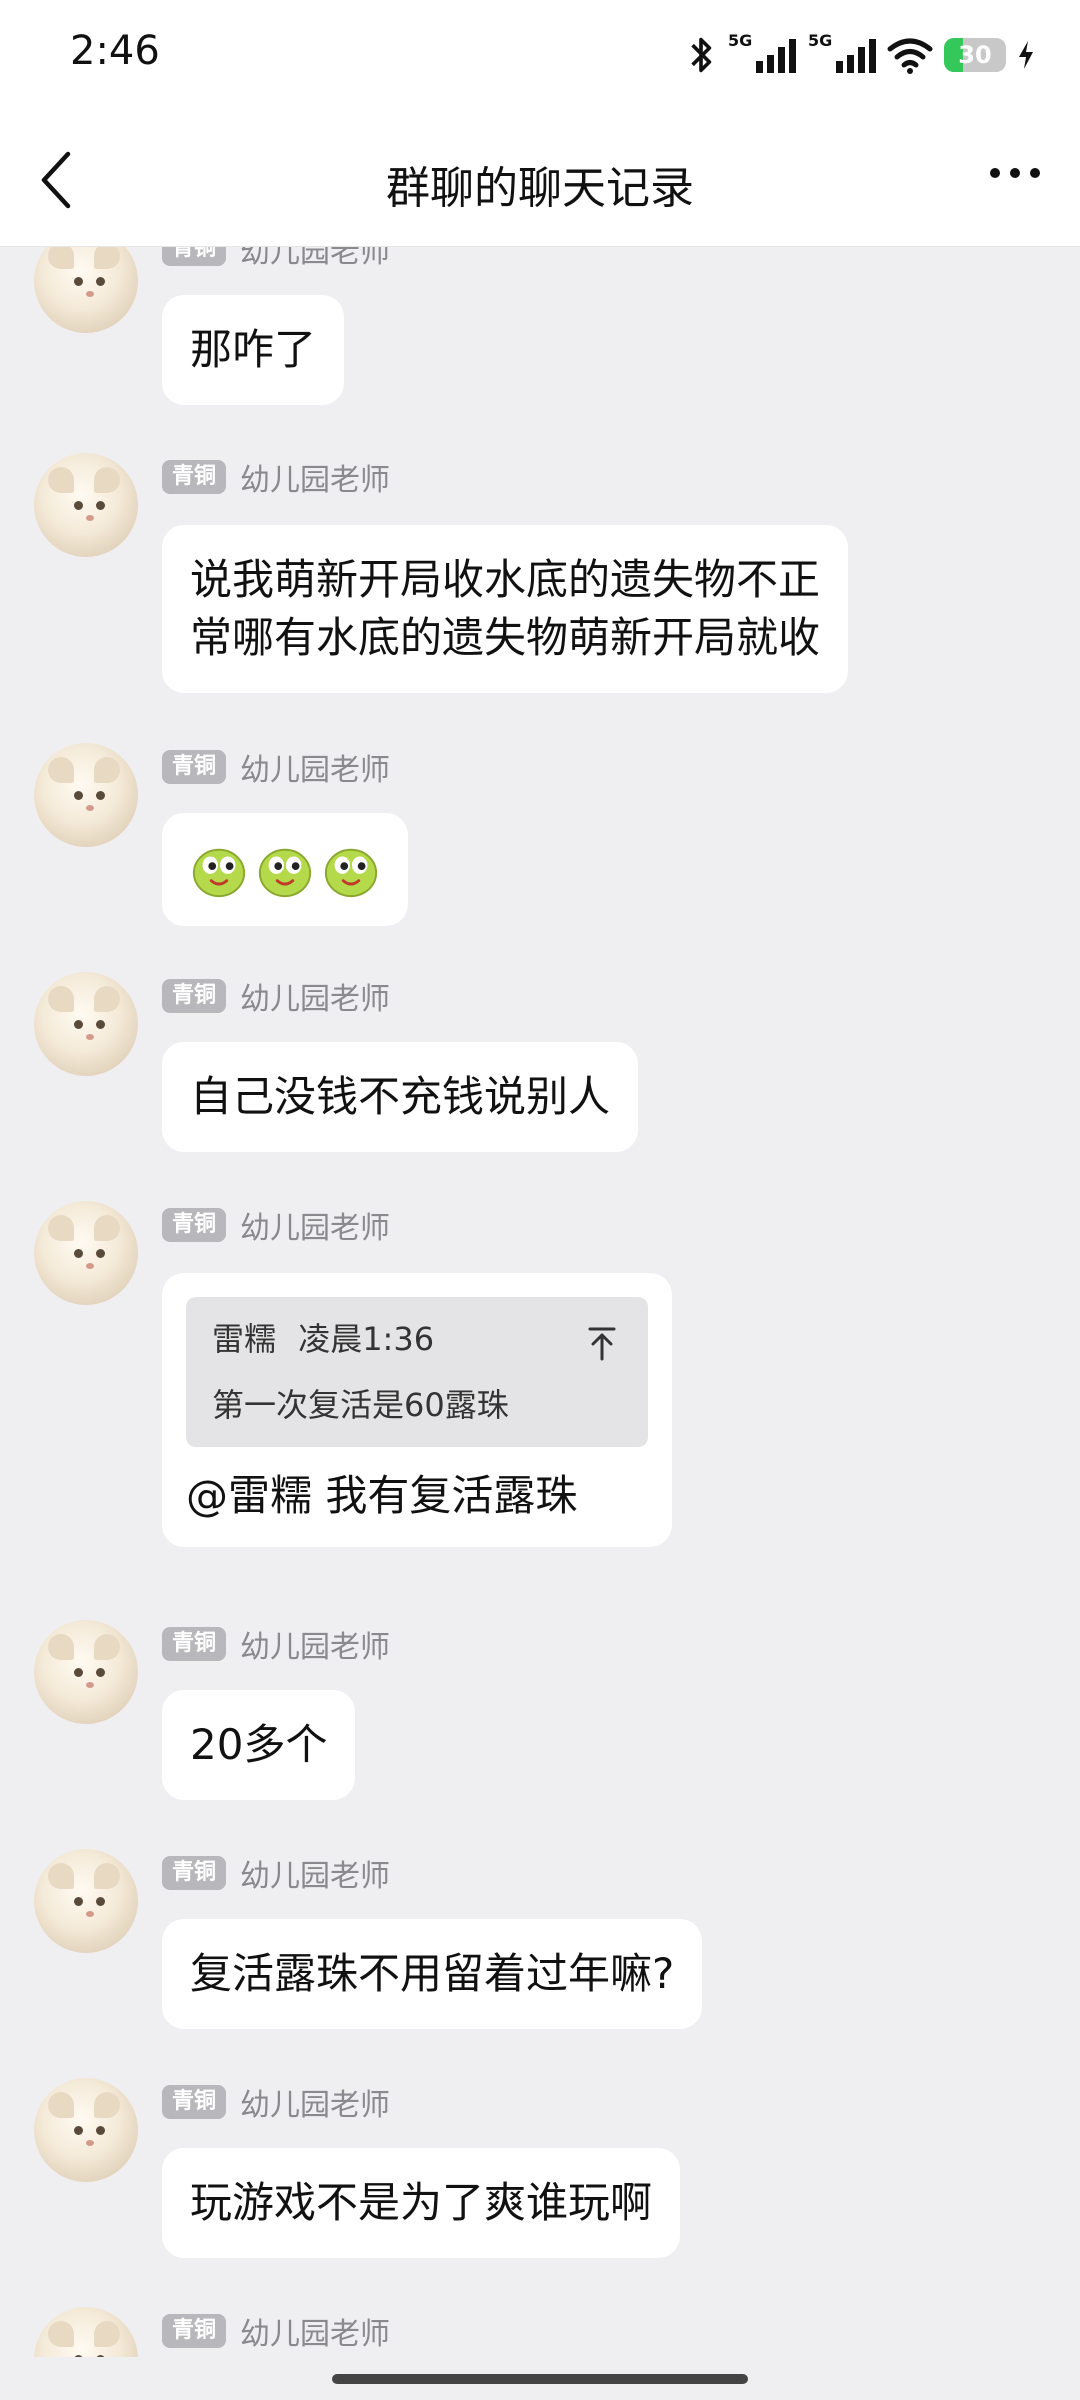 This screenshot has height=2400, width=1080. I want to click on battery-icon: 30, so click(975, 55).